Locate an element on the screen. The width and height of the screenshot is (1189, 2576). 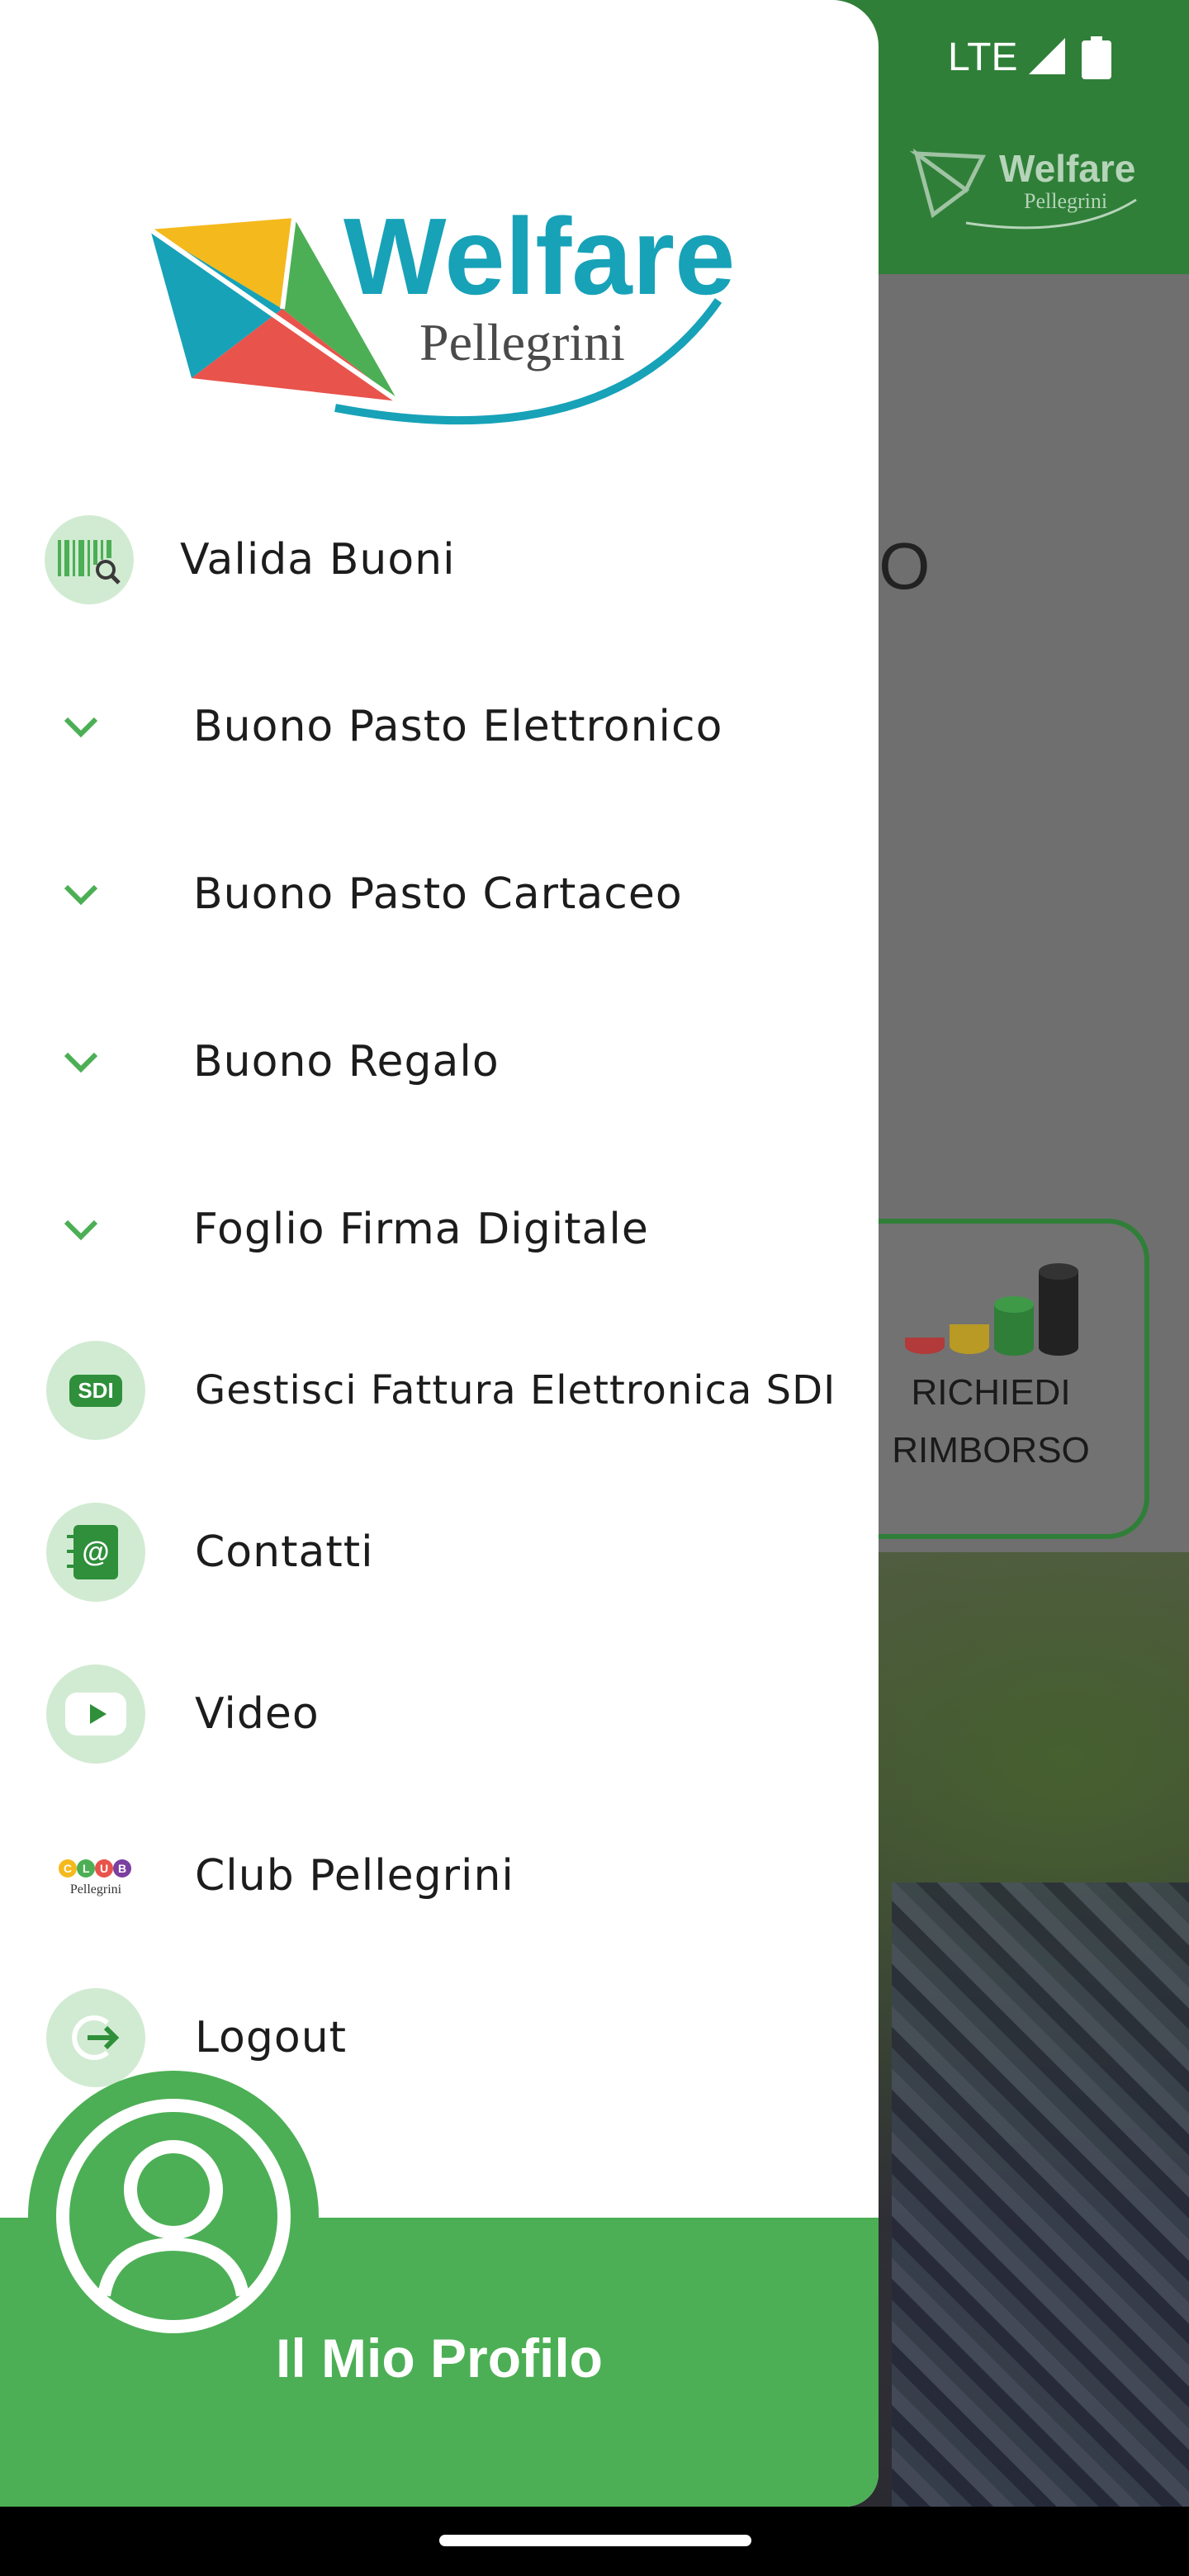
menu-item-foglio-firma-digitale: Foglio Firma Digitale is located at coordinates (439, 1229).